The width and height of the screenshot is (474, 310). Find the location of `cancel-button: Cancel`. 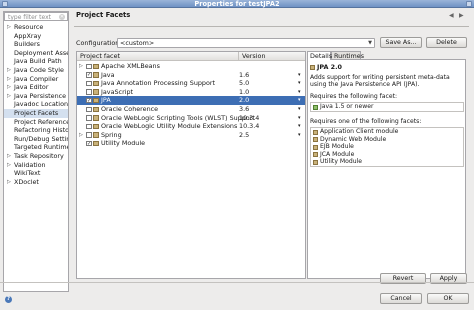

cancel-button: Cancel is located at coordinates (401, 298).